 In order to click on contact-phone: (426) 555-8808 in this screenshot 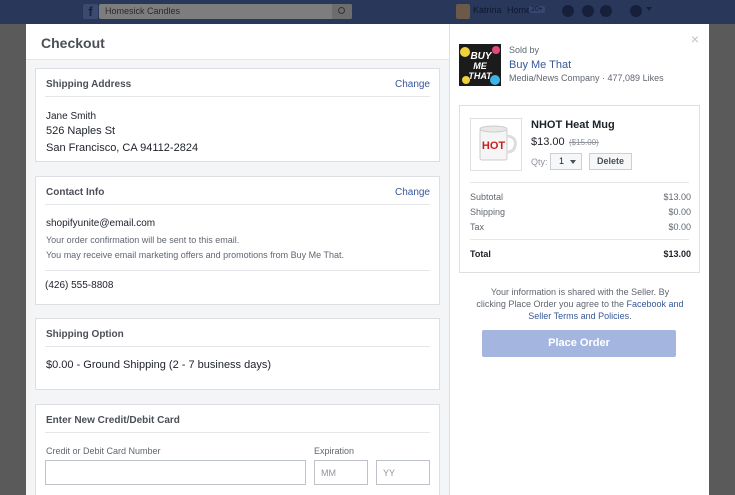, I will do `click(79, 285)`.